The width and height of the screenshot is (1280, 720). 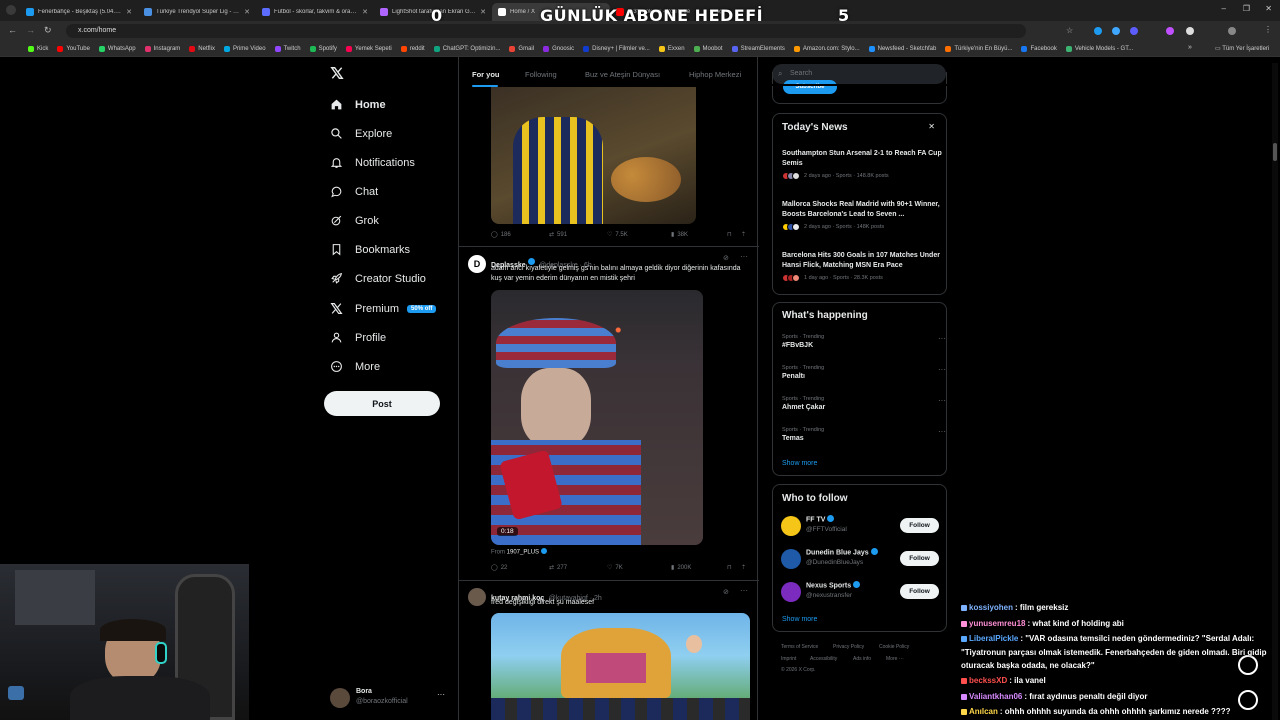 I want to click on trend-item: Sports · Trending Temas ···, so click(x=864, y=434).